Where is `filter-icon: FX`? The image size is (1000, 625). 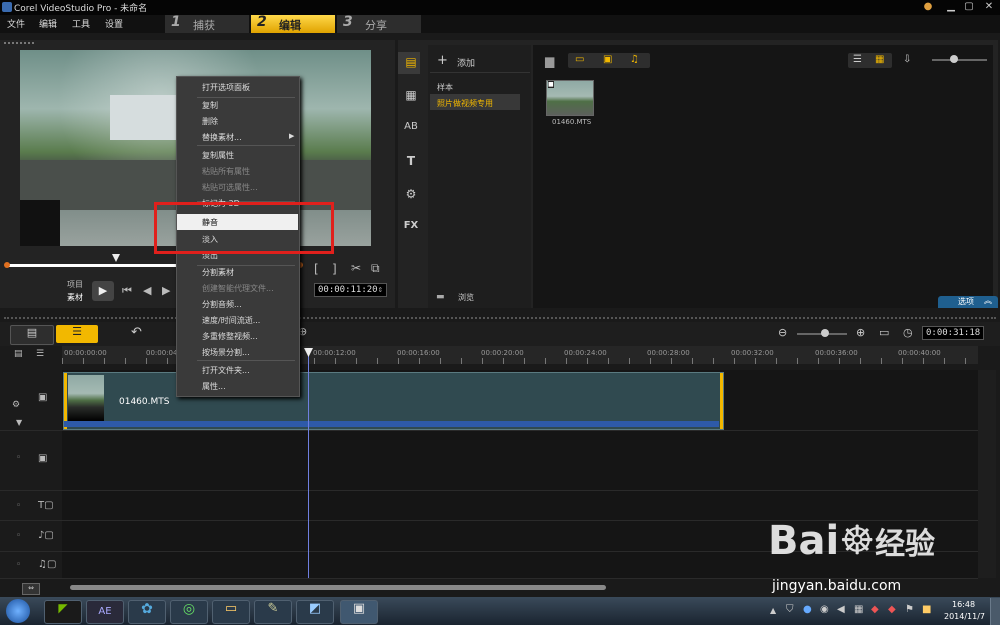
filter-icon: FX is located at coordinates (411, 228).